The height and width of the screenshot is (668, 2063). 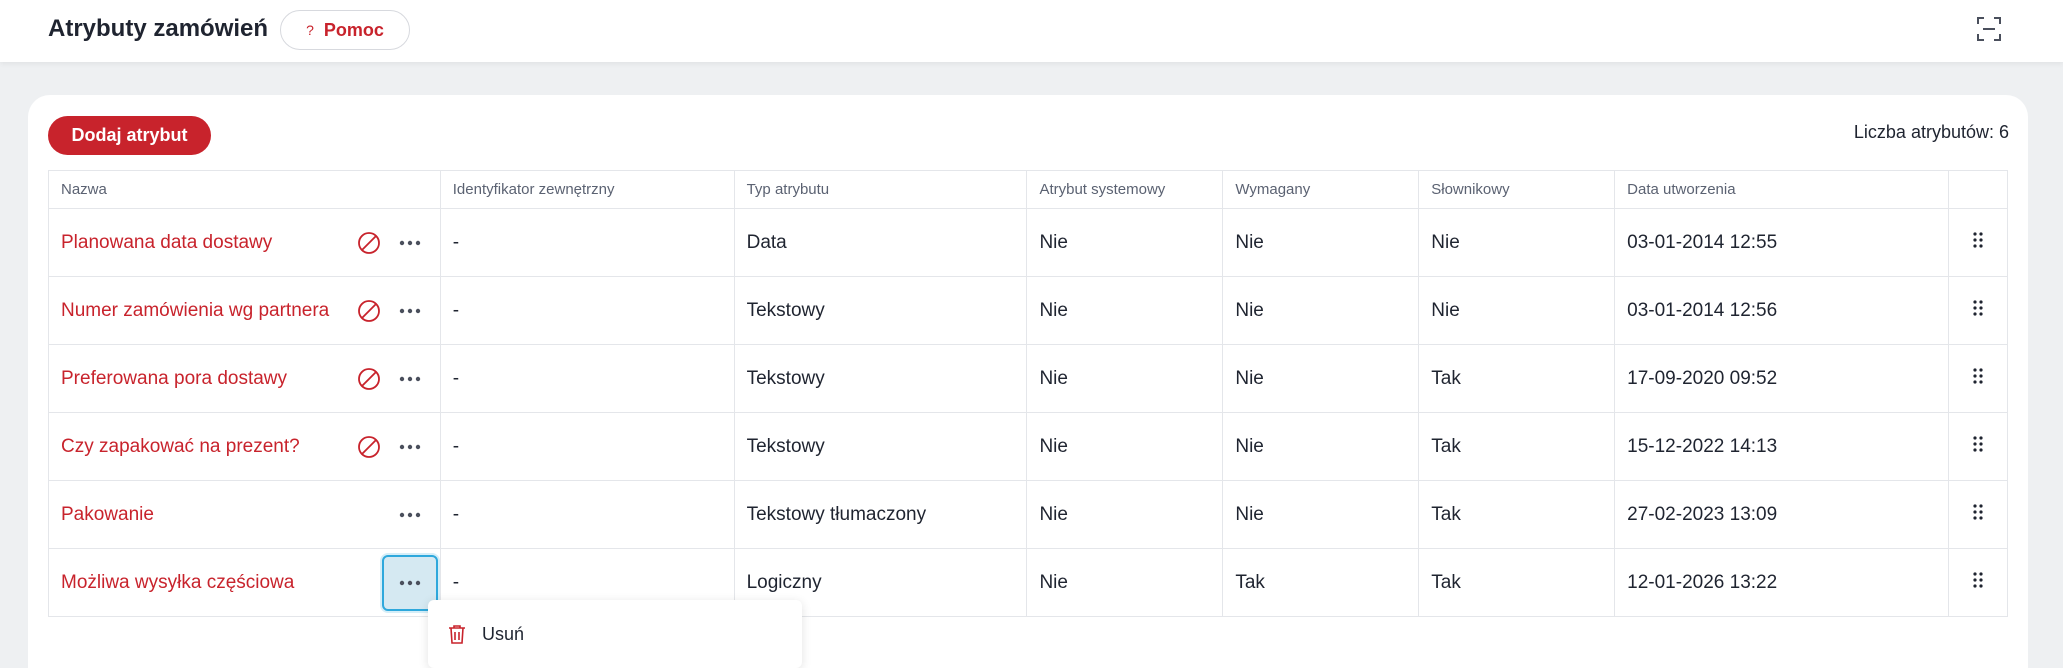 What do you see at coordinates (180, 446) in the screenshot?
I see `attribute-name-link: Czy zapakować na prezent?` at bounding box center [180, 446].